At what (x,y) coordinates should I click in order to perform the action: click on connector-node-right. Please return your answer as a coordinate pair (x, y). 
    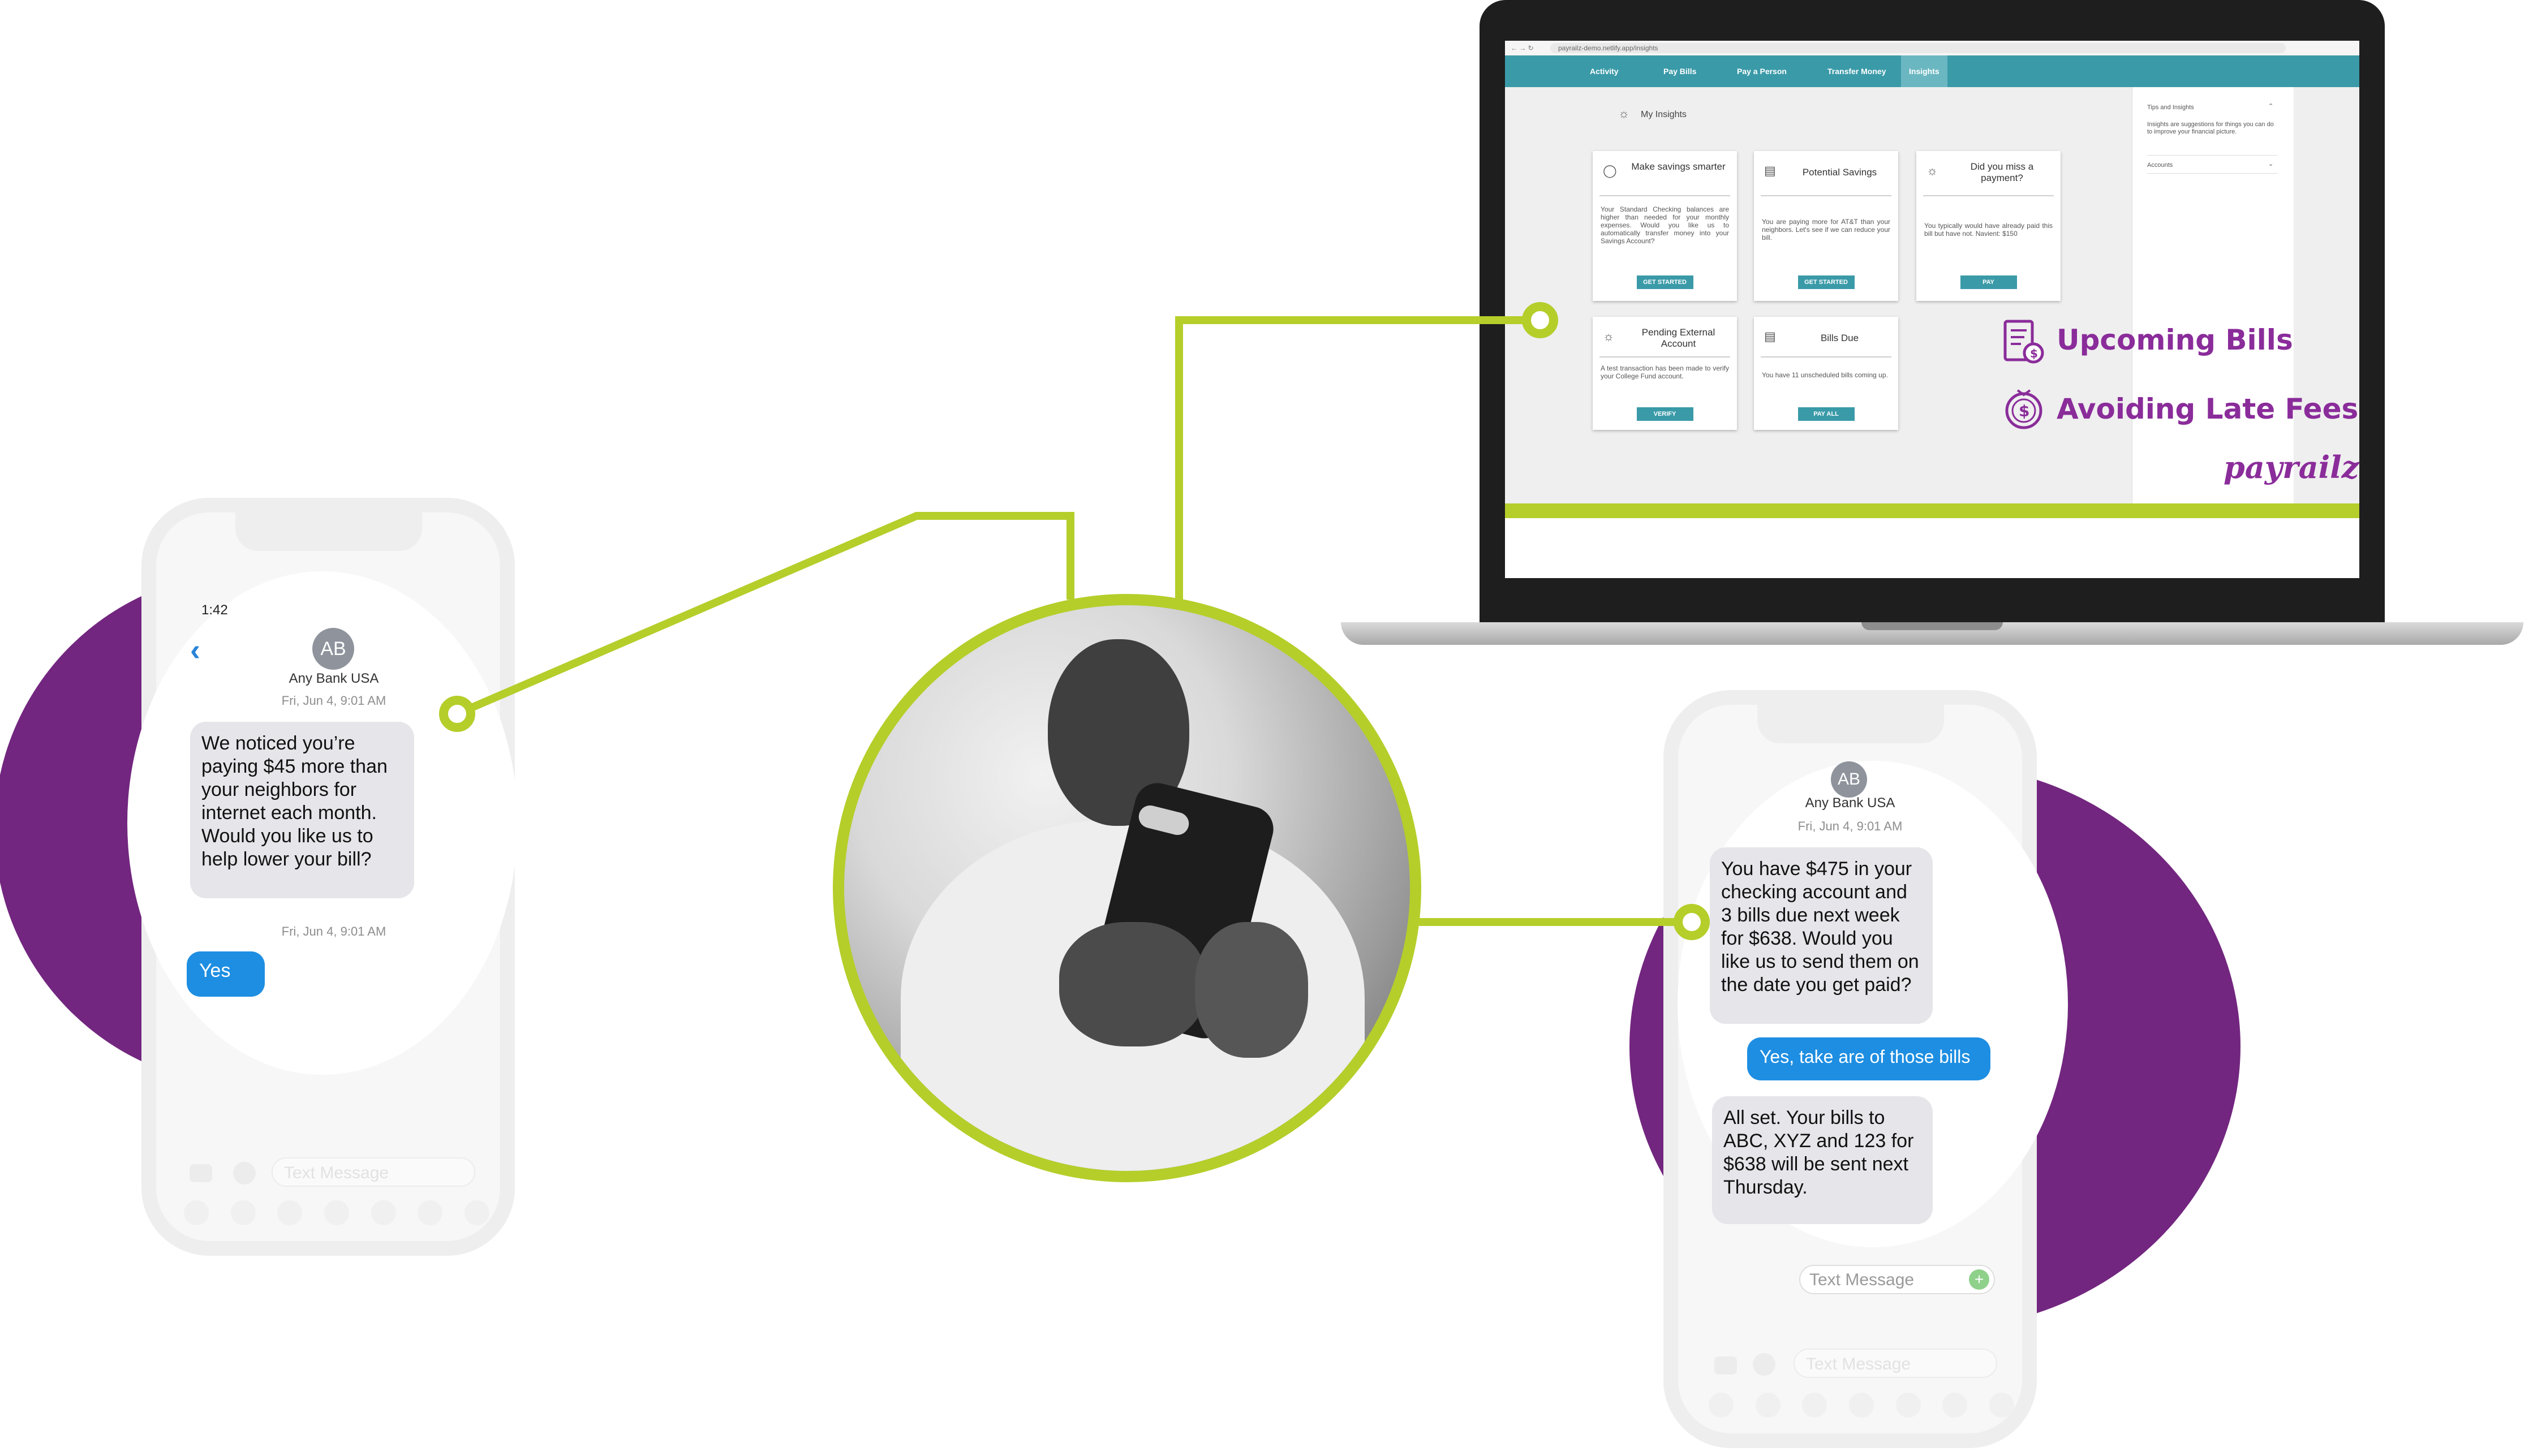
    Looking at the image, I should click on (1692, 922).